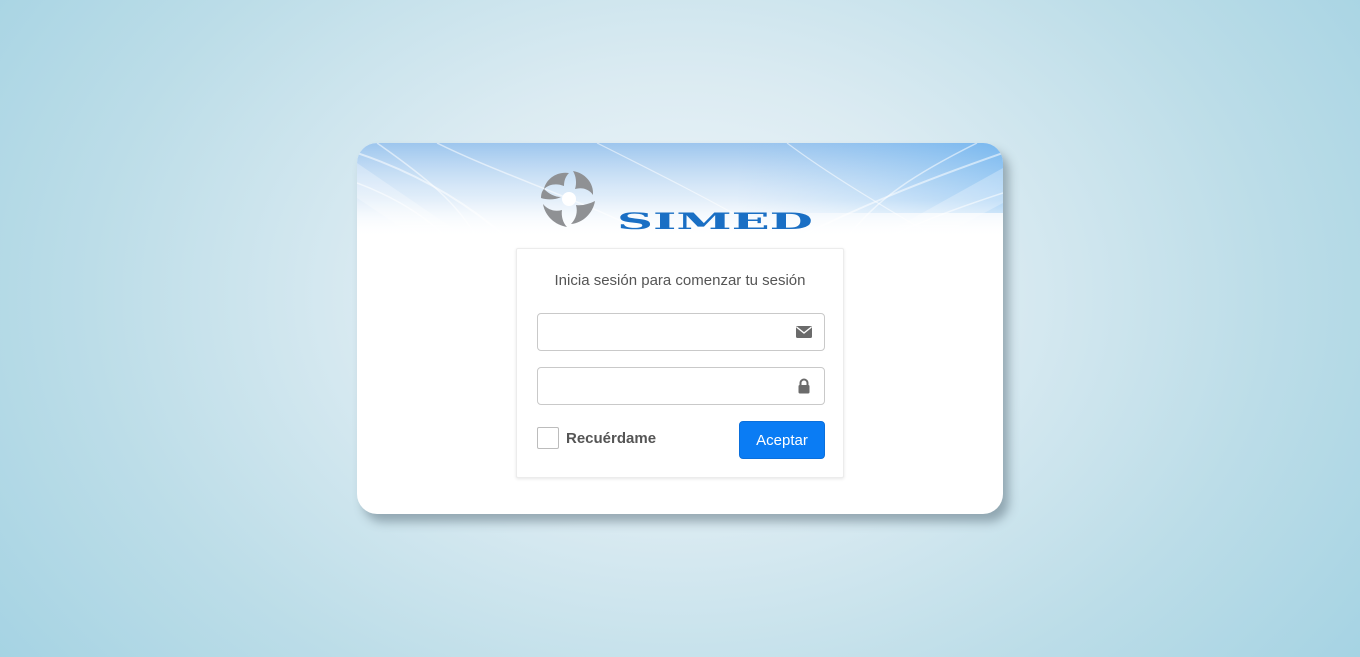 The image size is (1360, 657). Describe the element at coordinates (548, 438) in the screenshot. I see `remember-checkbox` at that location.